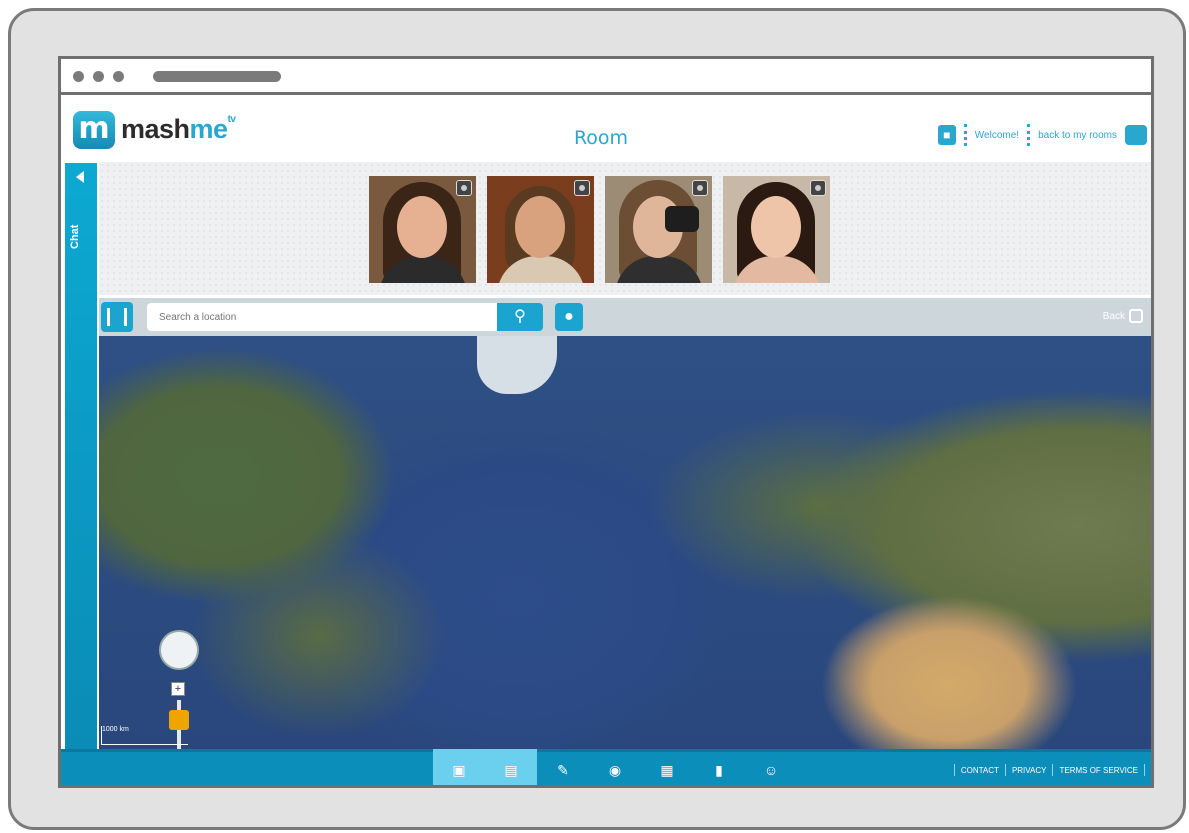 The width and height of the screenshot is (1189, 833). What do you see at coordinates (520, 317) in the screenshot?
I see `search-button: ⚲` at bounding box center [520, 317].